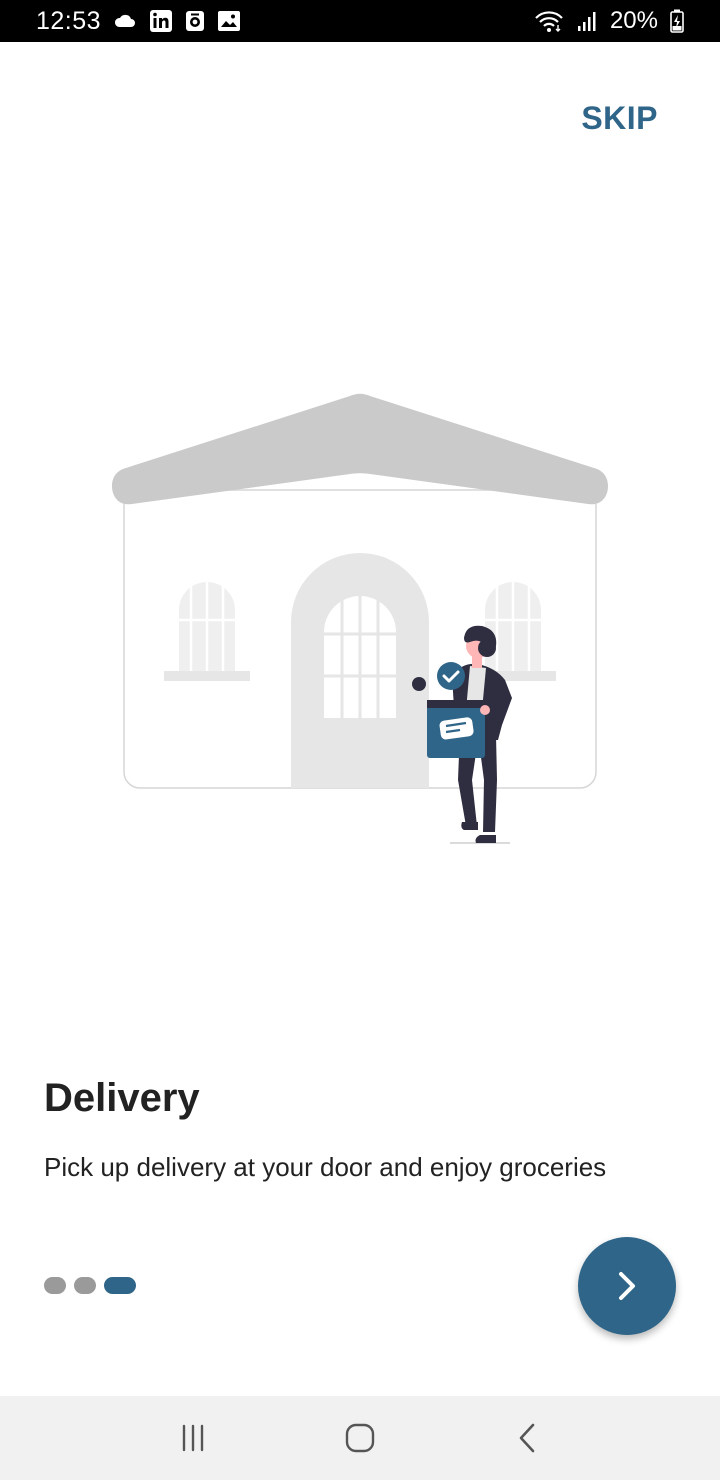 The height and width of the screenshot is (1480, 720). What do you see at coordinates (125, 21) in the screenshot?
I see `cloud-icon` at bounding box center [125, 21].